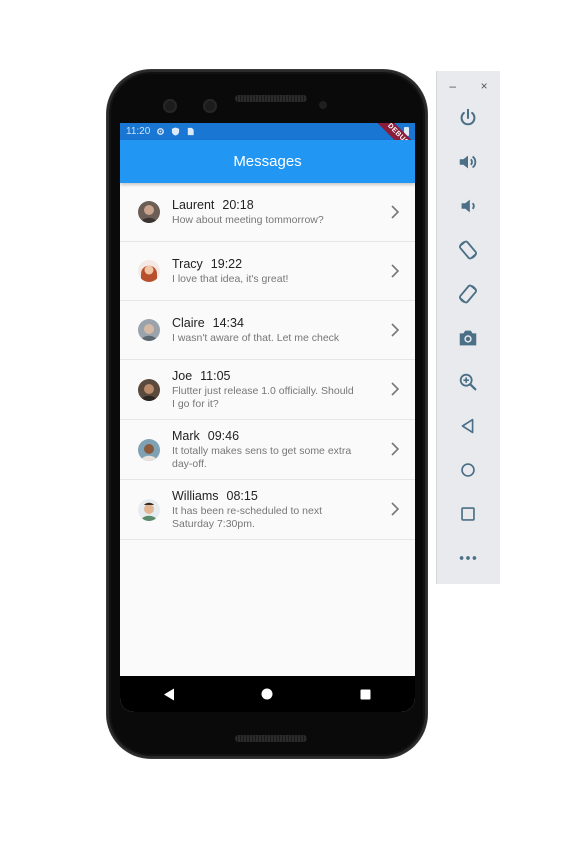  I want to click on rotate-right-icon, so click(468, 294).